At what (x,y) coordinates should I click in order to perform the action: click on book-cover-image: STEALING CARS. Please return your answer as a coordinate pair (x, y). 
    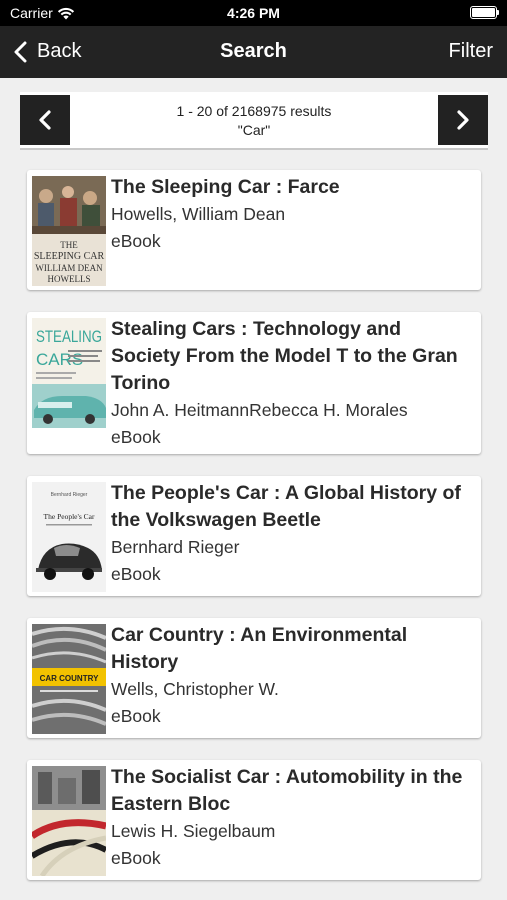
    Looking at the image, I should click on (69, 373).